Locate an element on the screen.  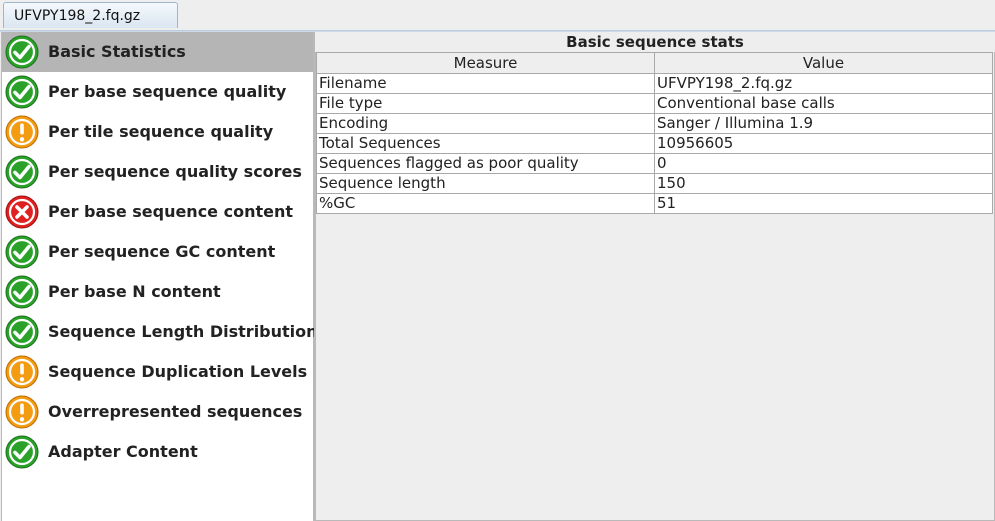
module-item-adapter-content: Adapter Content is located at coordinates (157, 452).